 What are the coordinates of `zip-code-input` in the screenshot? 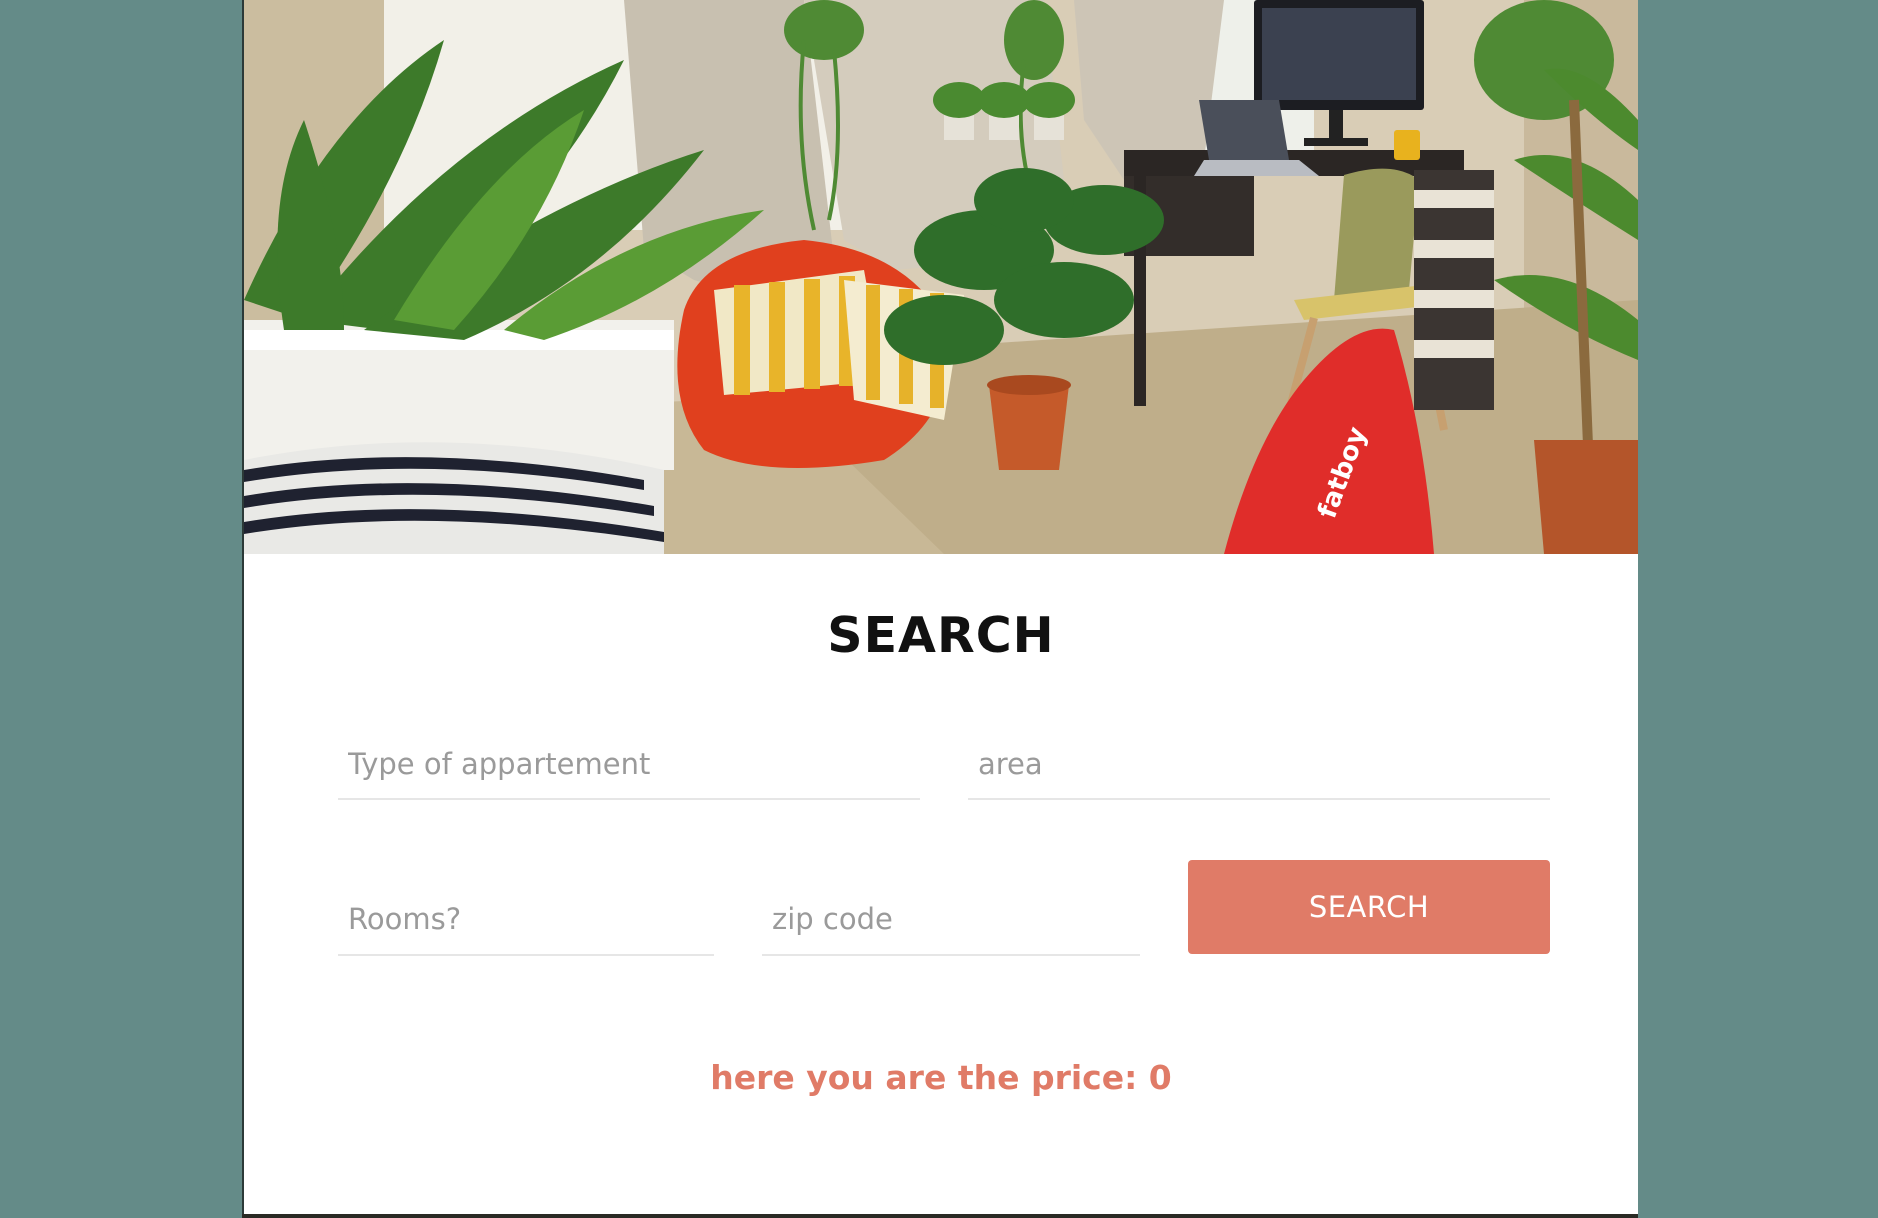 It's located at (951, 920).